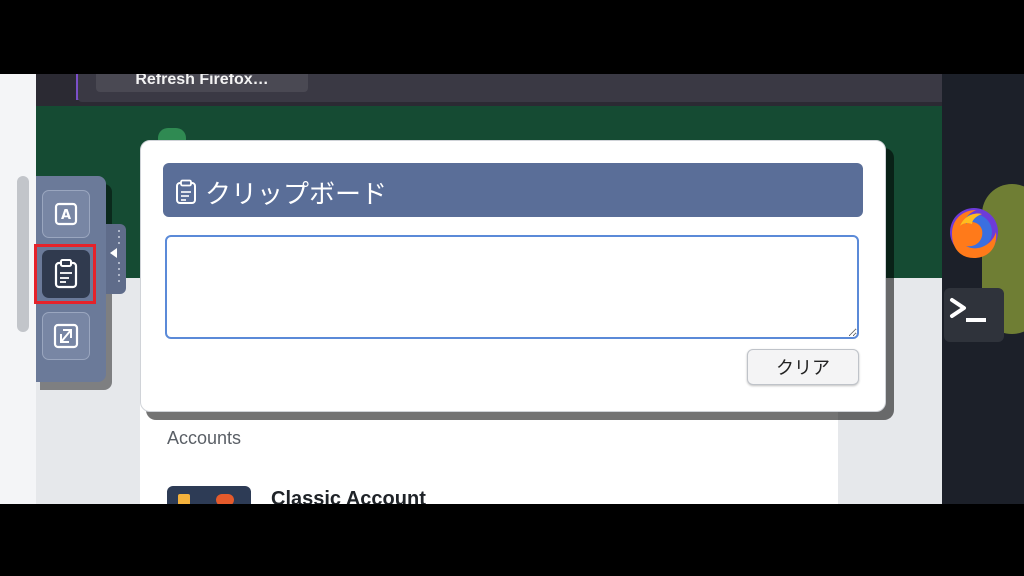  What do you see at coordinates (184, 499) in the screenshot?
I see `card-chip-icon` at bounding box center [184, 499].